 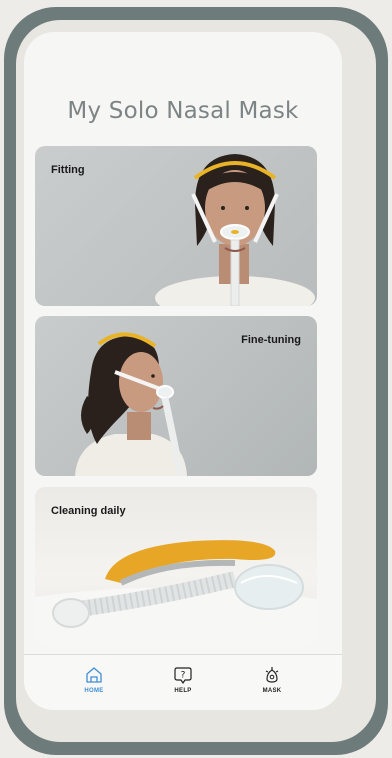 I want to click on tab-label-mask: MASK, so click(x=272, y=691).